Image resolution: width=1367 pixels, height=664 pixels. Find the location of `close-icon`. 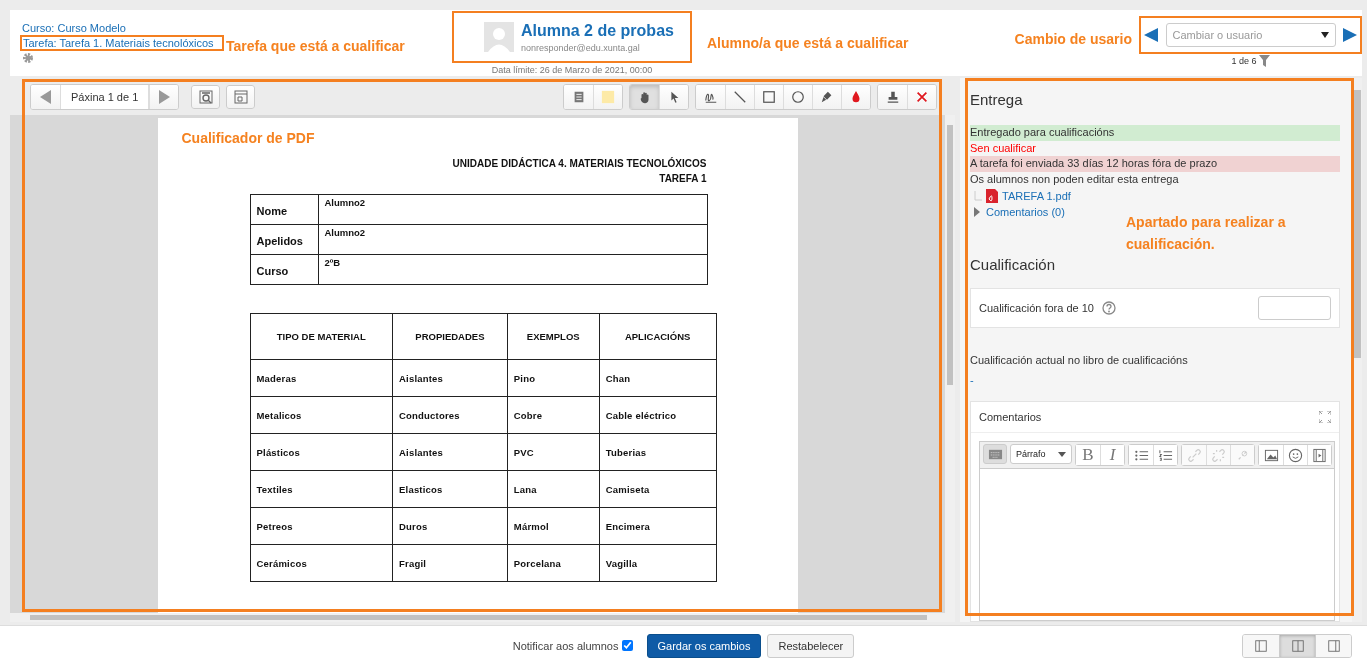

close-icon is located at coordinates (922, 96).